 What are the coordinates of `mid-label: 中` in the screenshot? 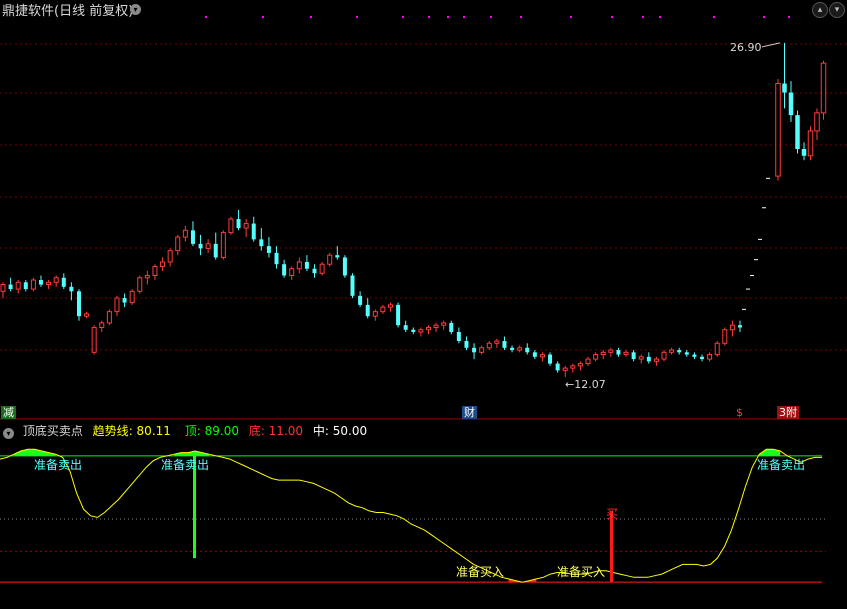 It's located at (318, 431).